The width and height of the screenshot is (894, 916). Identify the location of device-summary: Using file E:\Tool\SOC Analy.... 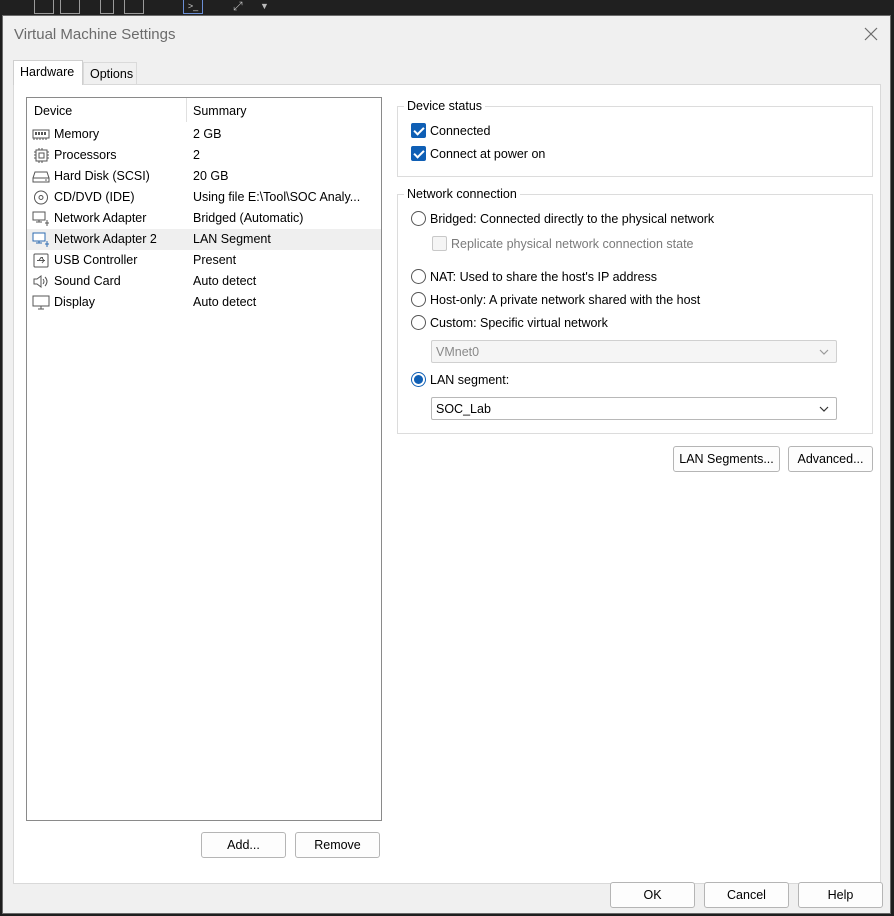
(277, 197).